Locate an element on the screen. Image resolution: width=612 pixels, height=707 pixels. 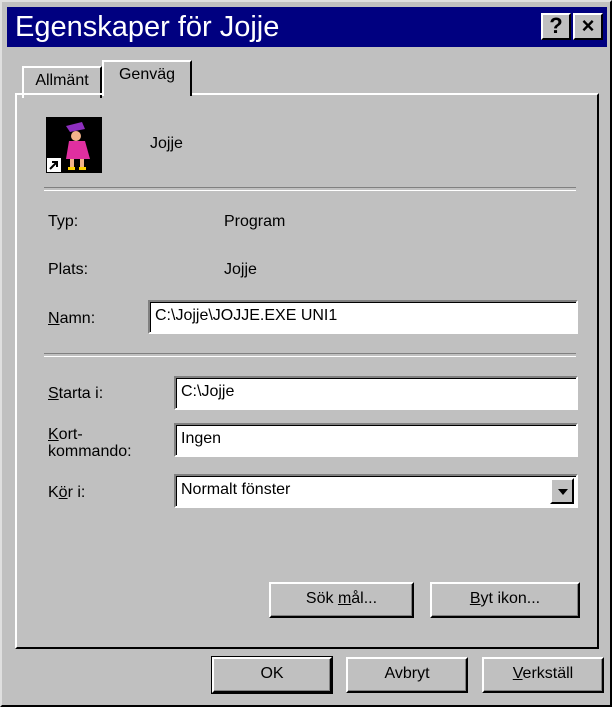
shortcut-arrow-icon is located at coordinates (54, 165).